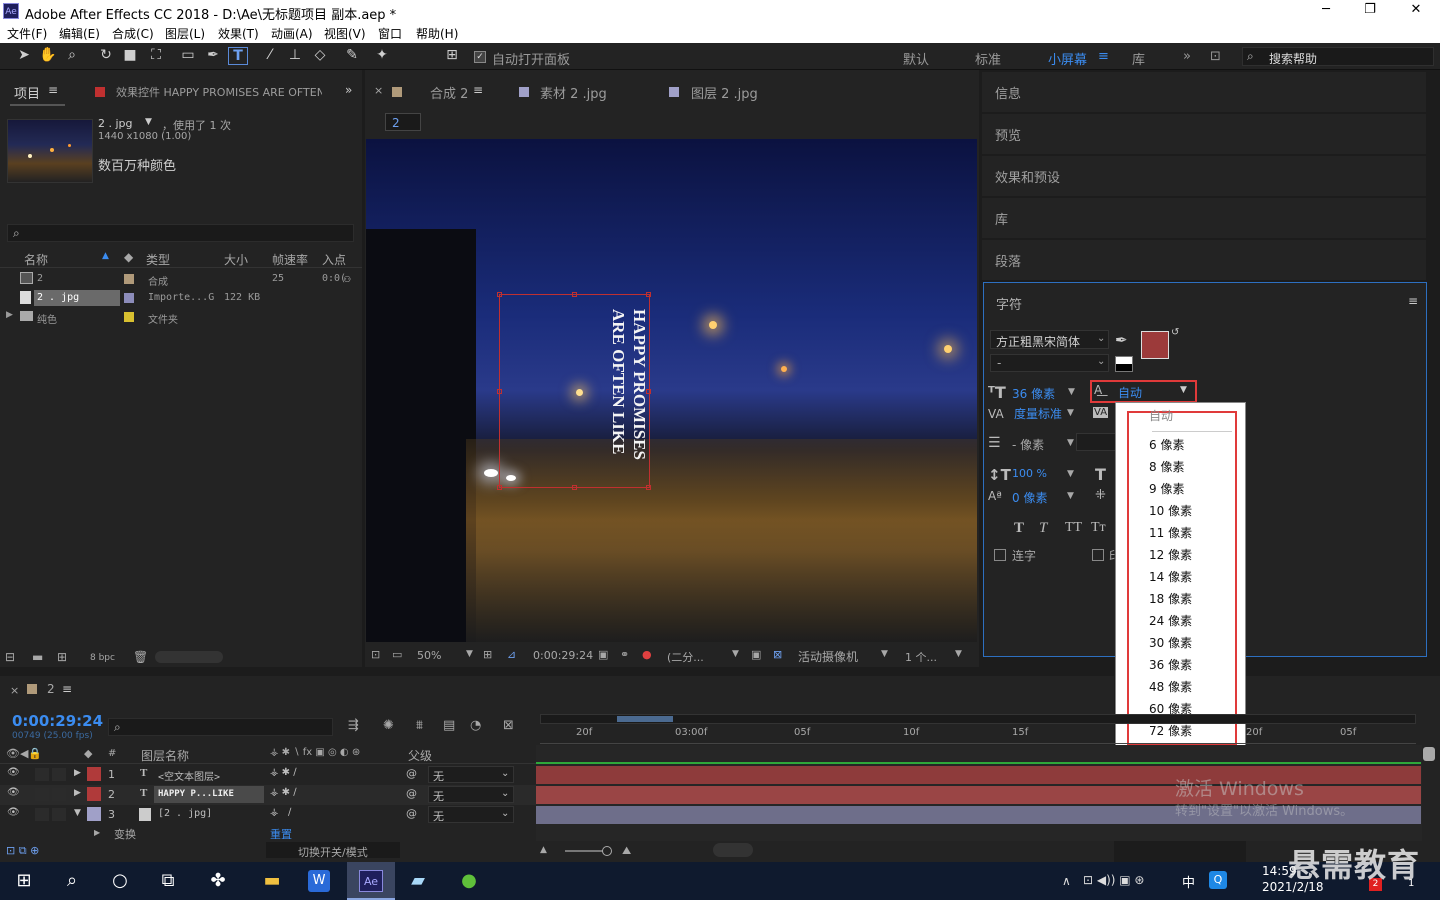  What do you see at coordinates (281, 834) in the screenshot?
I see `reset-transform-link: 重置` at bounding box center [281, 834].